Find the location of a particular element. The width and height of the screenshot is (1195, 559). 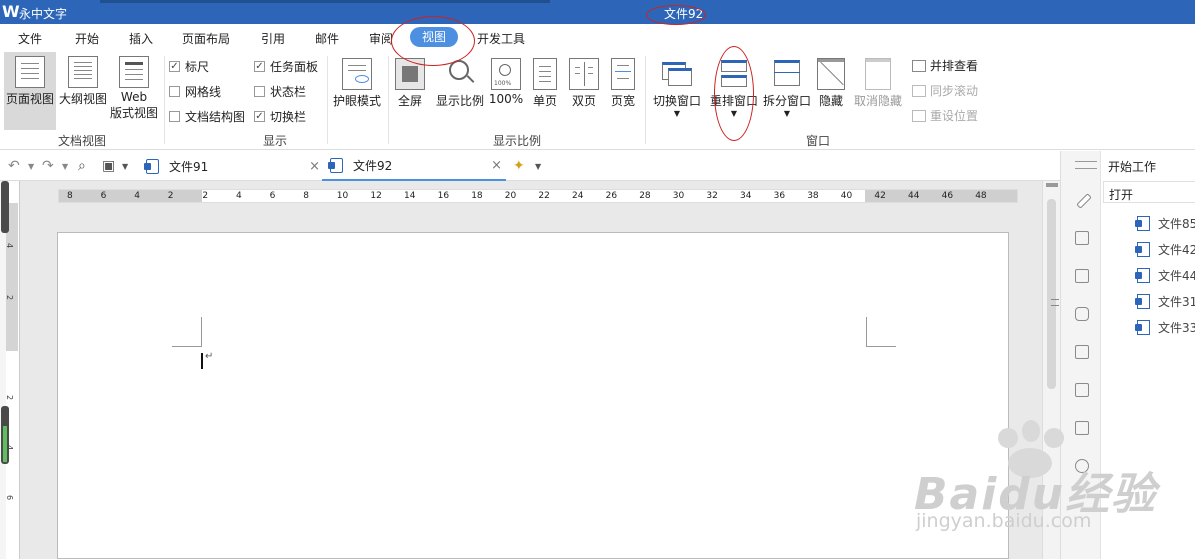

ruler-number: 20 is located at coordinates (510, 196).